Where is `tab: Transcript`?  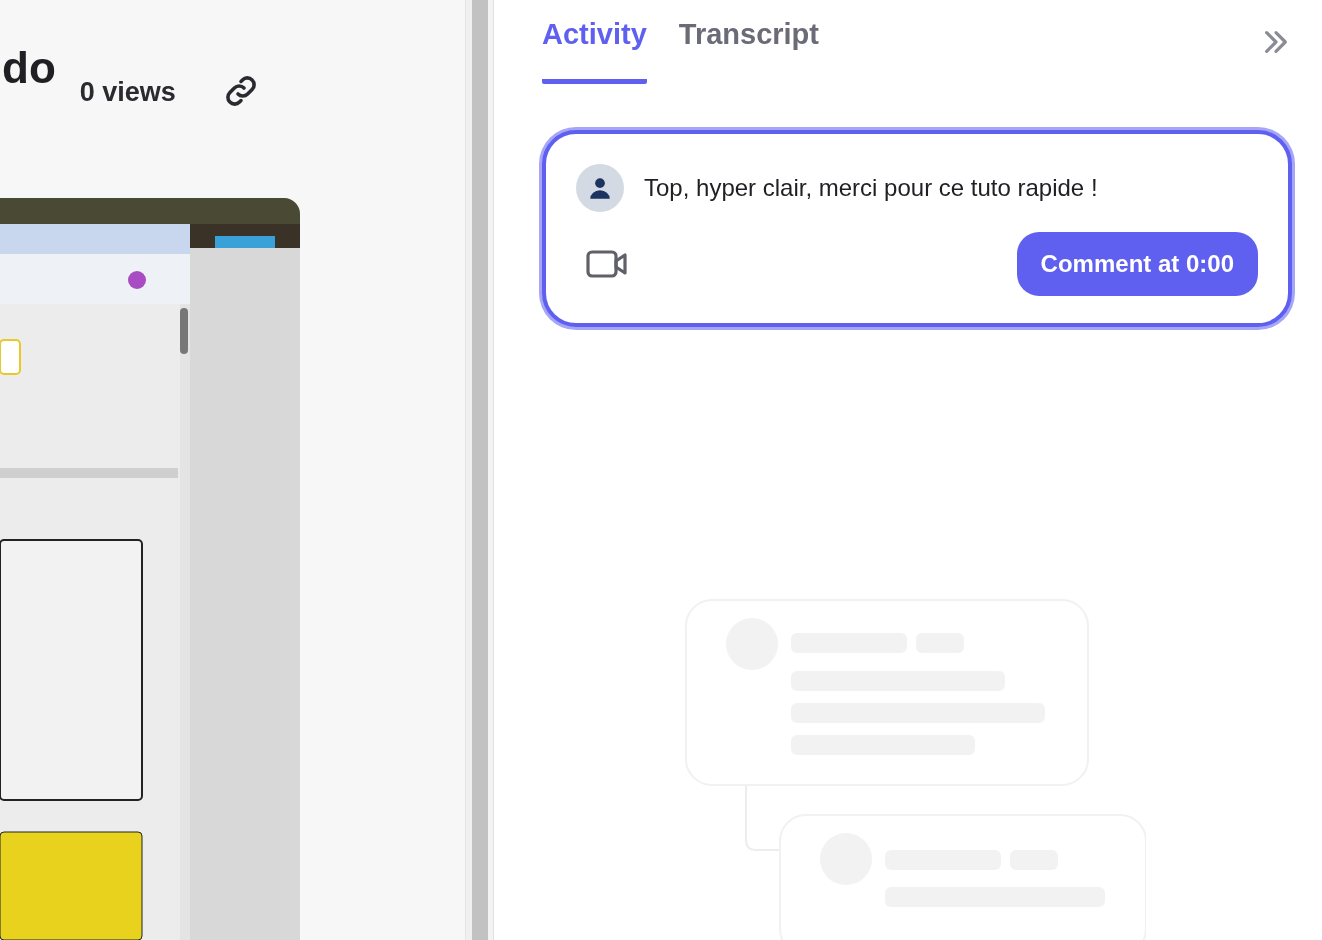
tab: Transcript is located at coordinates (748, 42).